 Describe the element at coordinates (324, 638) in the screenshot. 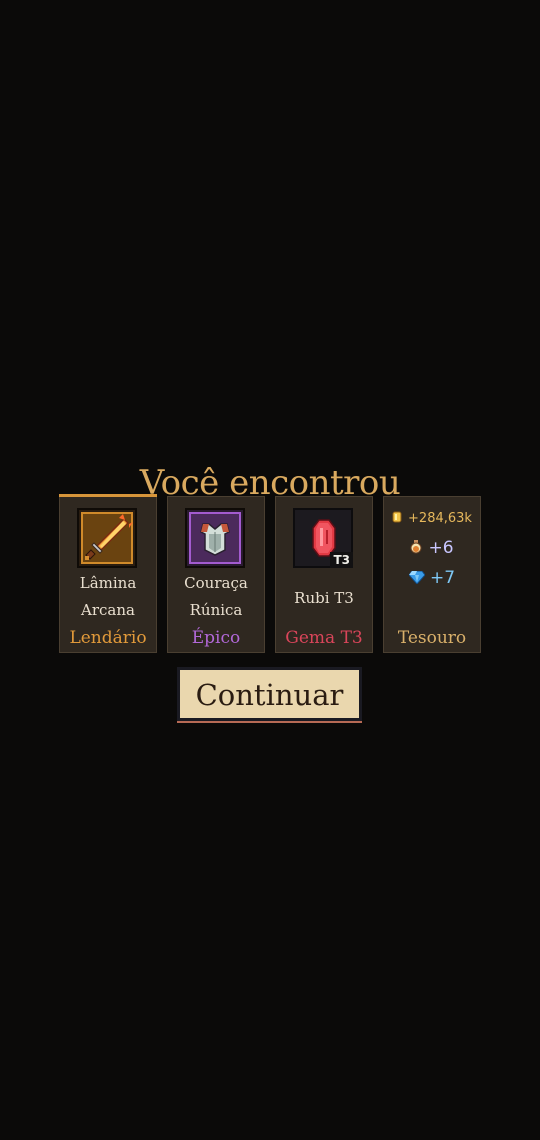

I see `rarity-label: Gema T3` at that location.